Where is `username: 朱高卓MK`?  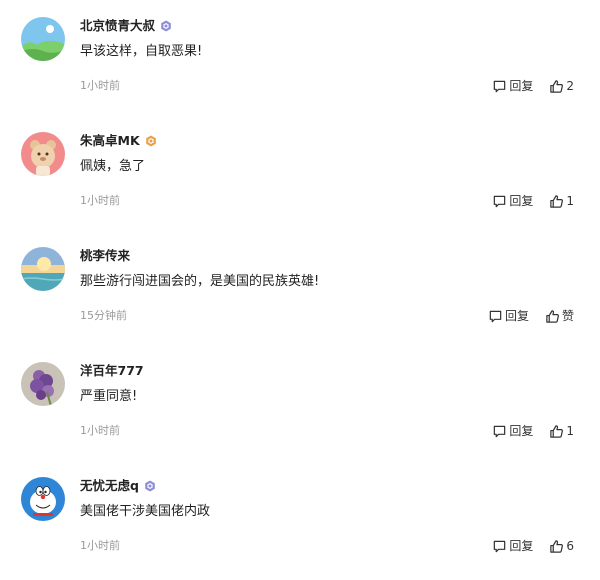 username: 朱高卓MK is located at coordinates (110, 141).